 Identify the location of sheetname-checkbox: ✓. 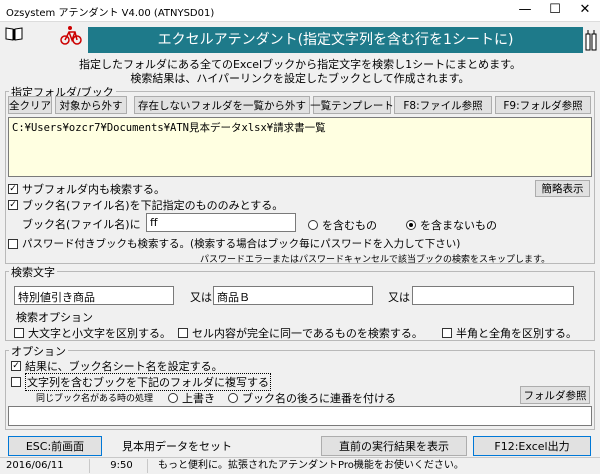
(16, 366).